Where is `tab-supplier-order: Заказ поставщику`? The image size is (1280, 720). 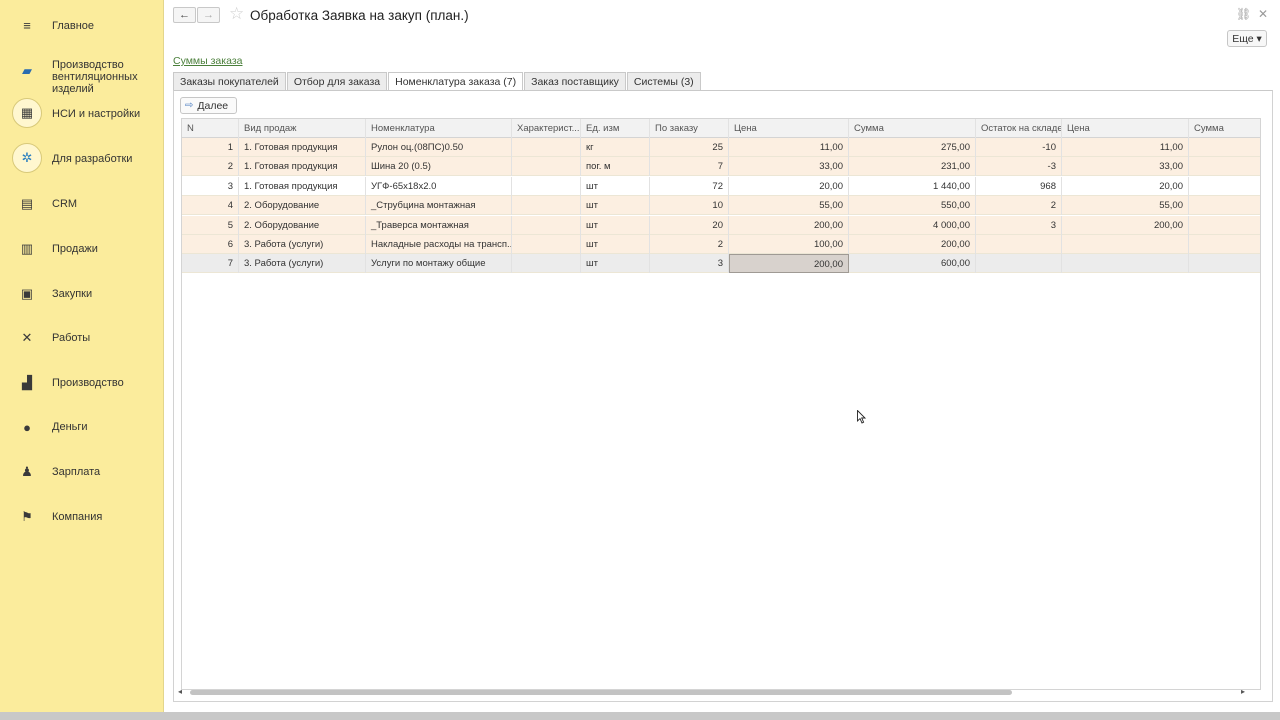
tab-supplier-order: Заказ поставщику is located at coordinates (575, 81).